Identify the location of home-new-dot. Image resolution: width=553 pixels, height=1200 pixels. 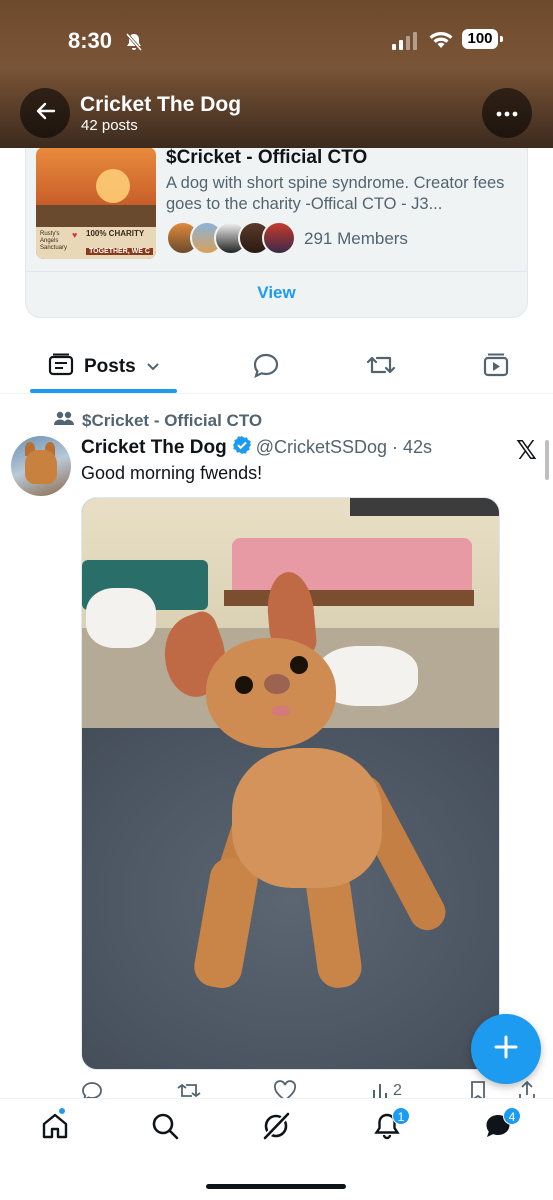
(62, 1111).